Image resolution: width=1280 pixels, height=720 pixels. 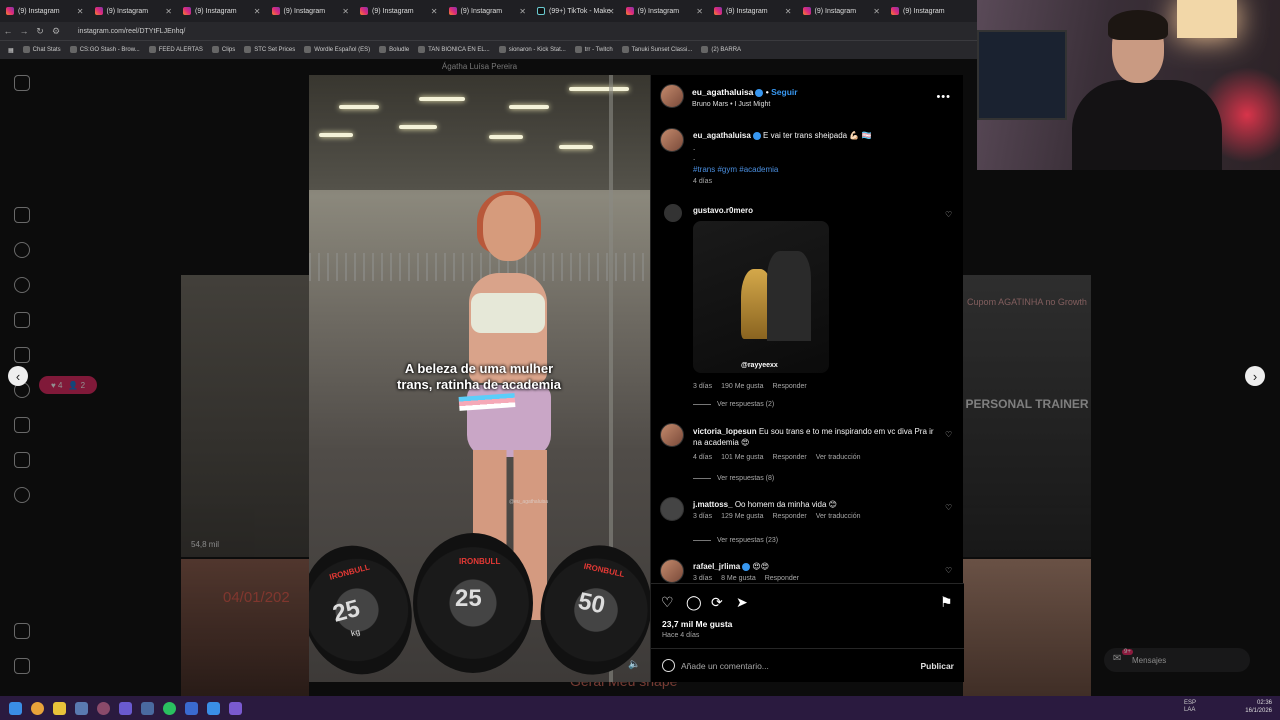 I want to click on bookmark: Wordle Español (ES), so click(x=337, y=50).